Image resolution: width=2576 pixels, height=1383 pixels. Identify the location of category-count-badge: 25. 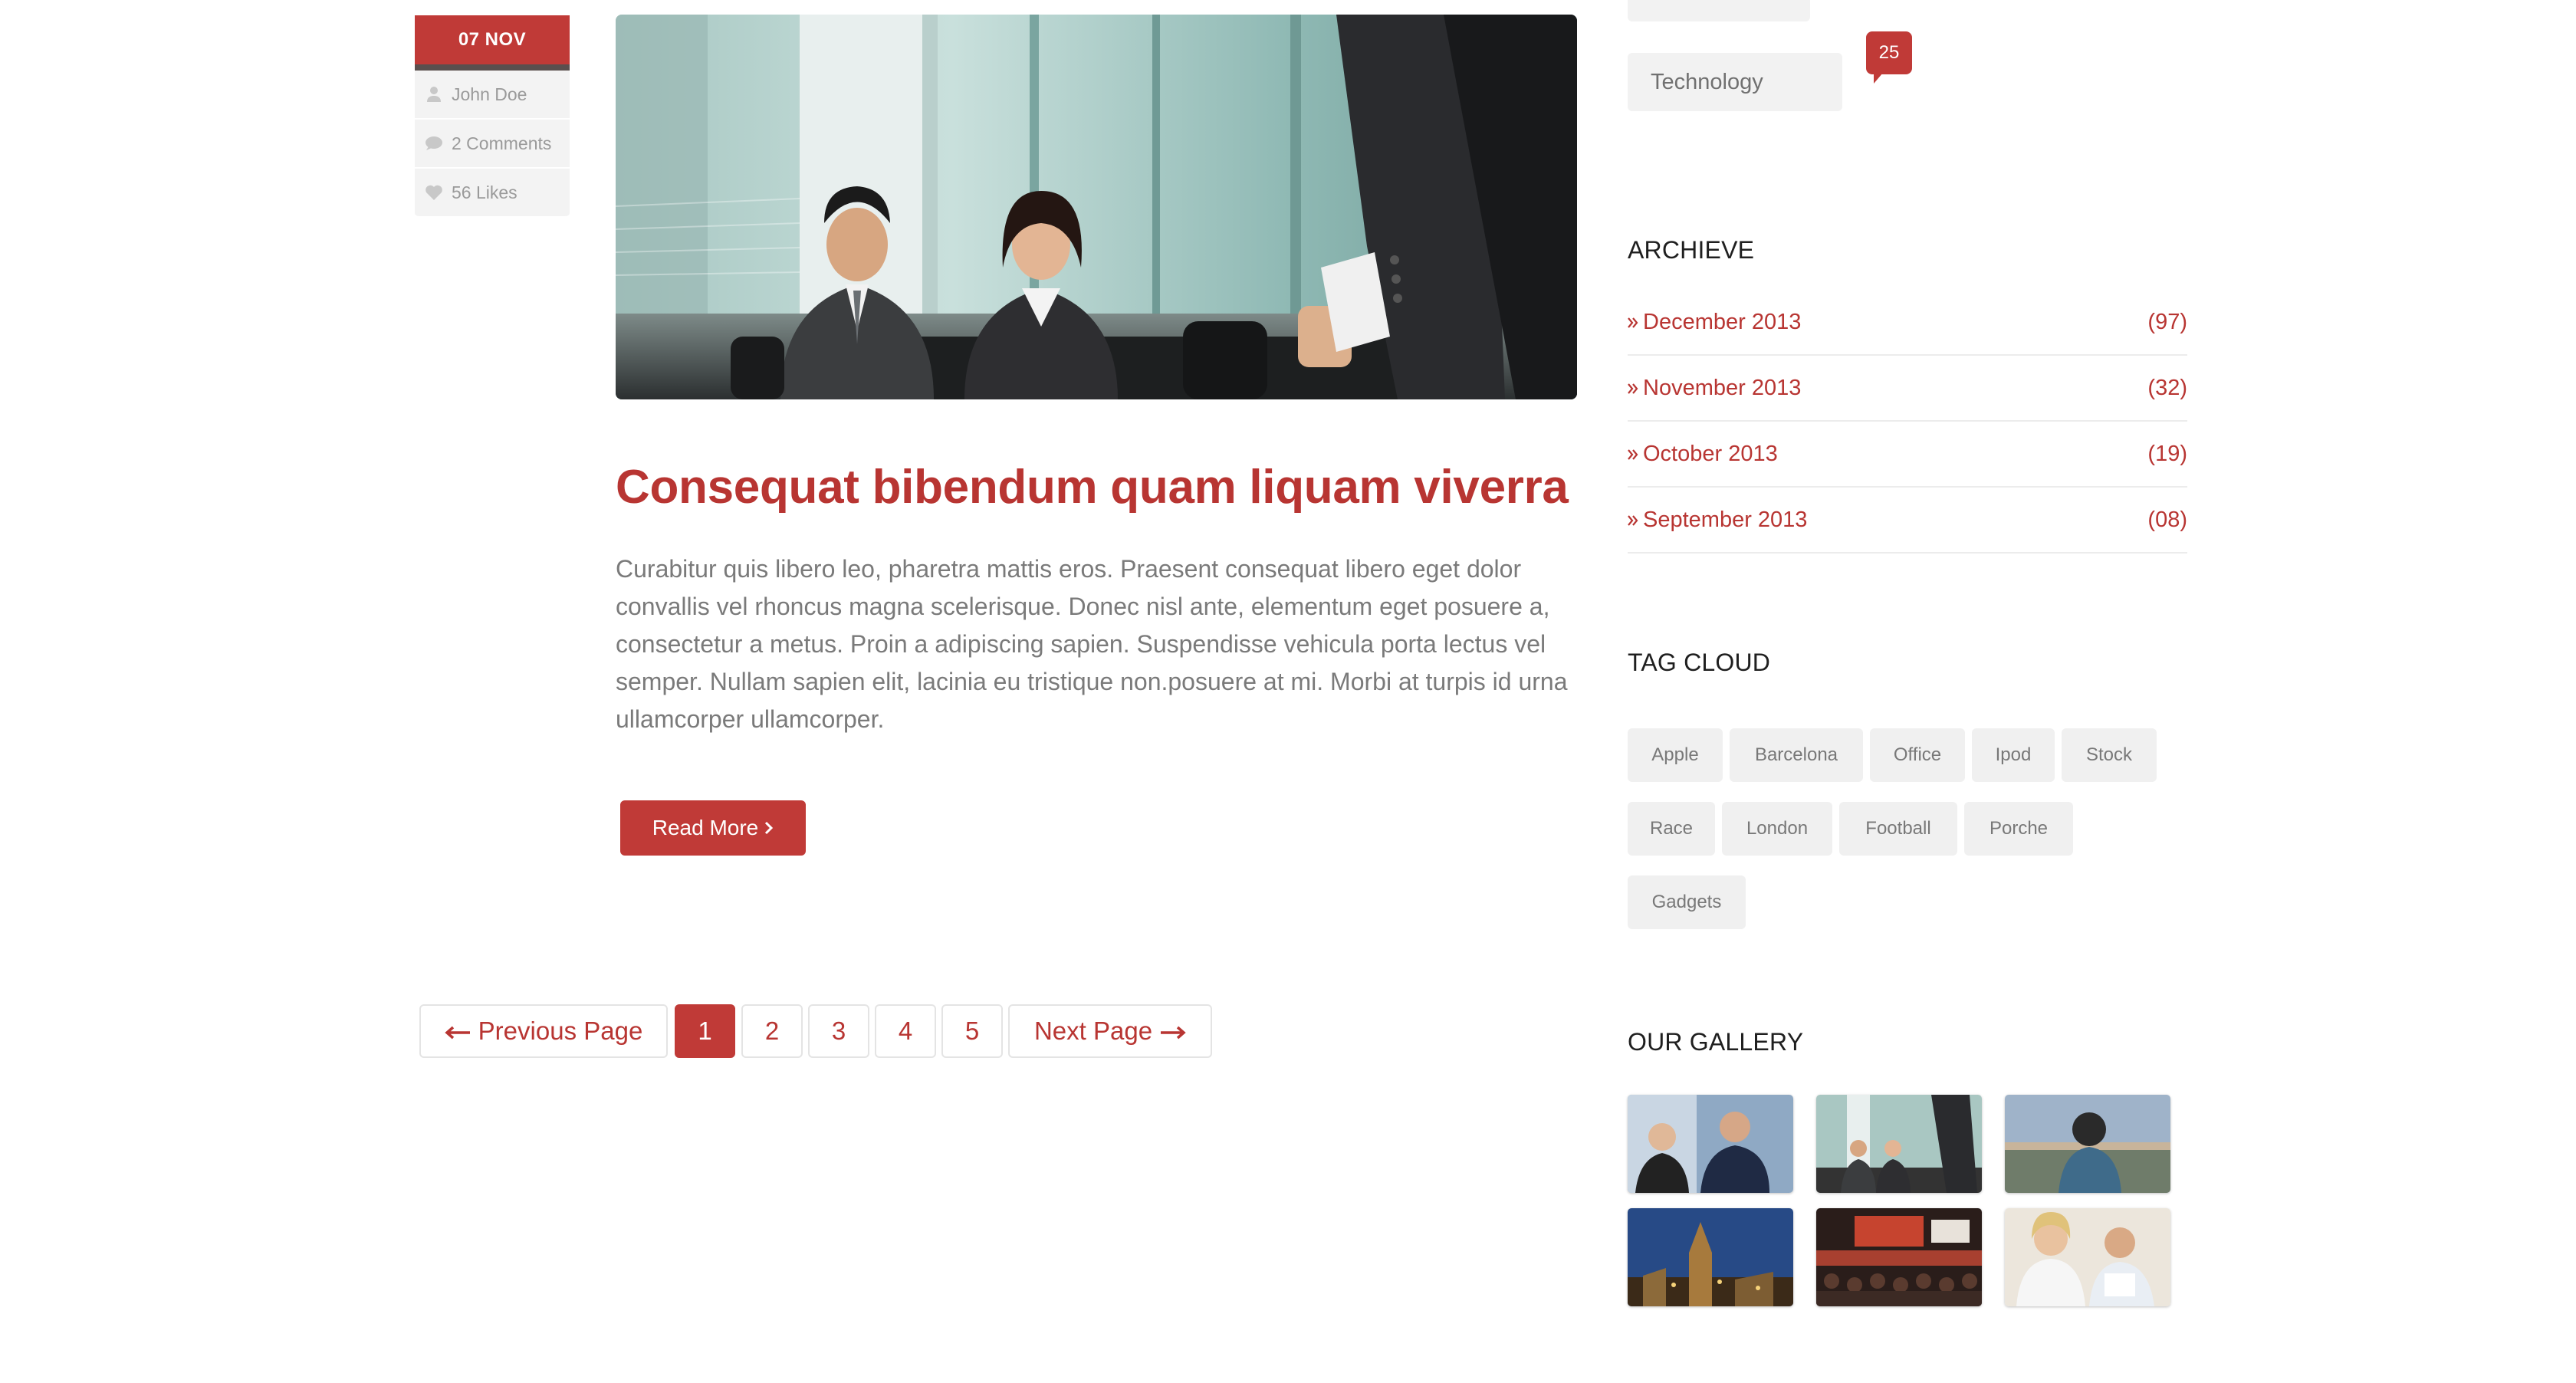
(1889, 57).